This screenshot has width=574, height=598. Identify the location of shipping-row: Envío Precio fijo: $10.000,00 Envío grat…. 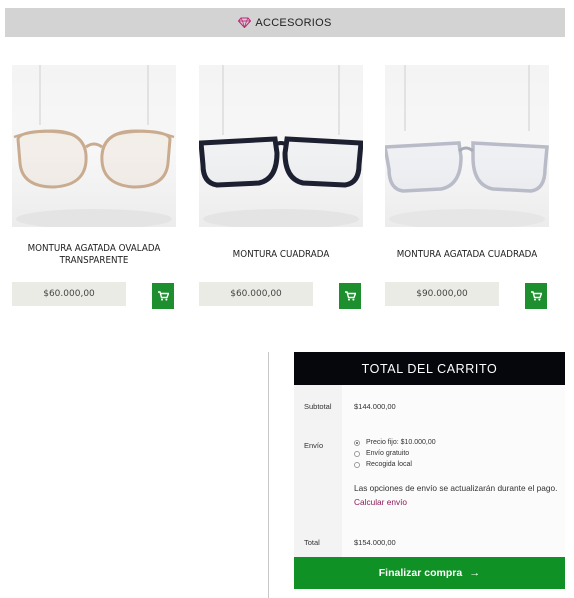
(429, 476).